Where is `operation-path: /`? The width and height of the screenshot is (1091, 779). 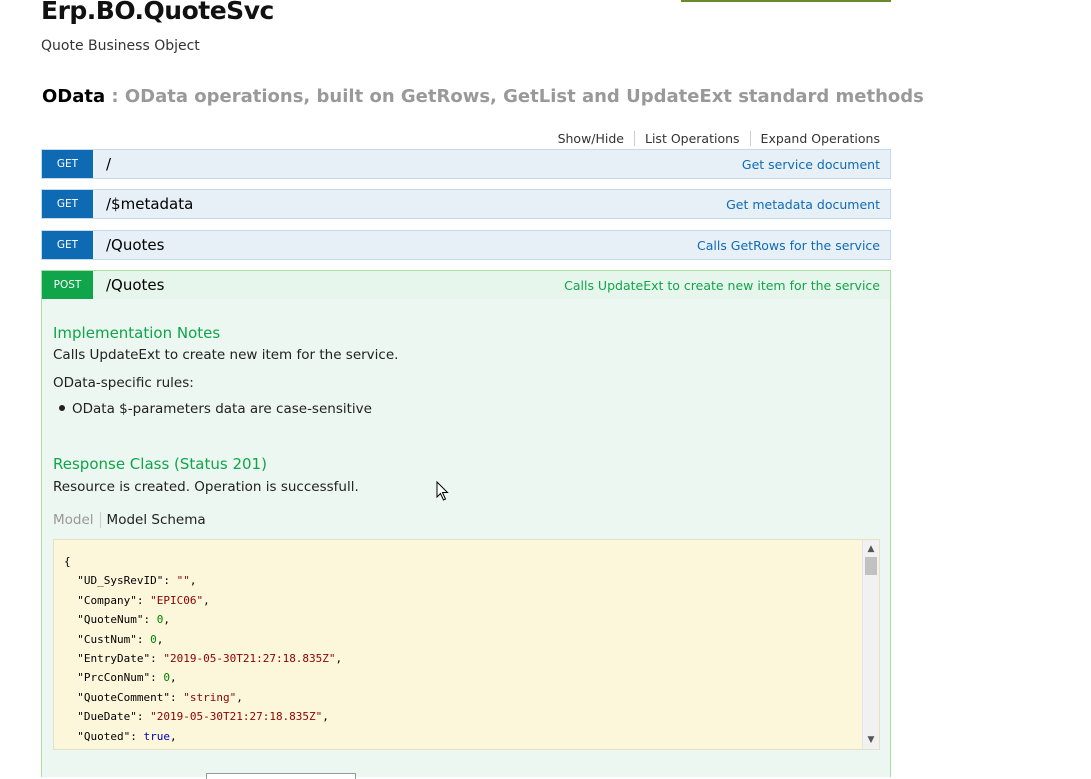
operation-path: / is located at coordinates (108, 164).